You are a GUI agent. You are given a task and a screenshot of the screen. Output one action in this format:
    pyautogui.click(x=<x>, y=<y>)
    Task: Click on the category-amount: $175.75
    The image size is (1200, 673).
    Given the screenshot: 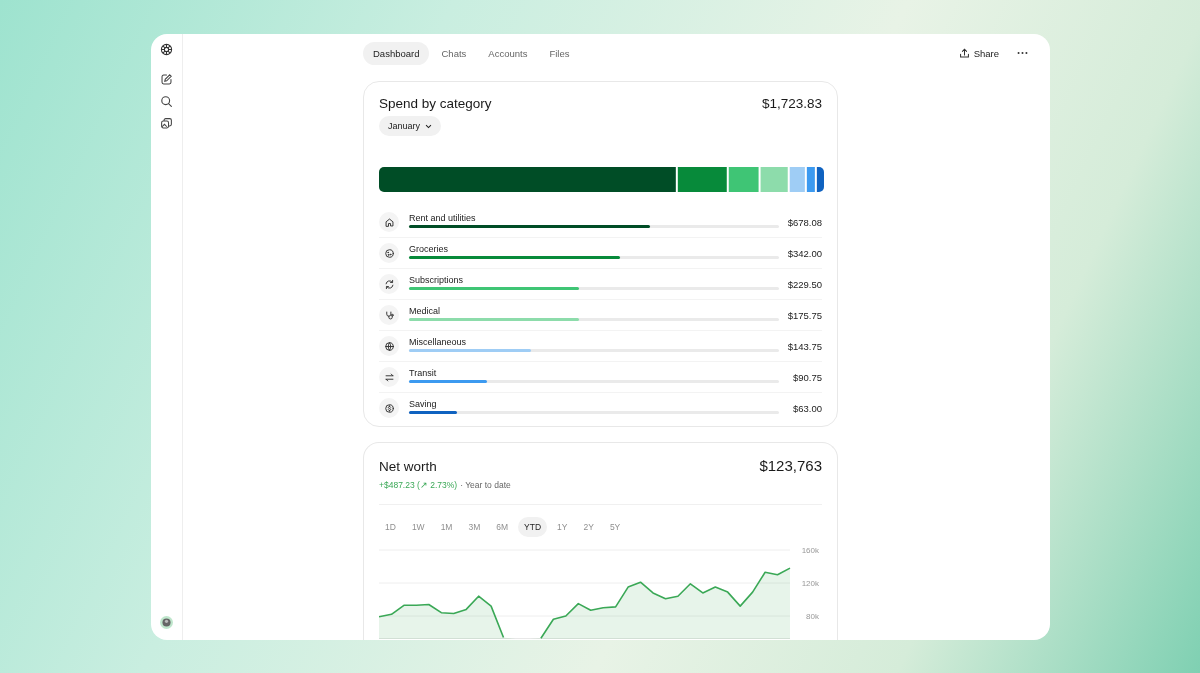 What is the action you would take?
    pyautogui.click(x=804, y=315)
    